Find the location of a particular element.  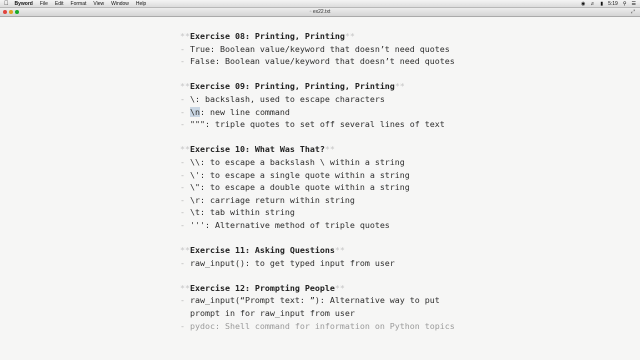

window-title: ▫ ex22.txt is located at coordinates (320, 12).